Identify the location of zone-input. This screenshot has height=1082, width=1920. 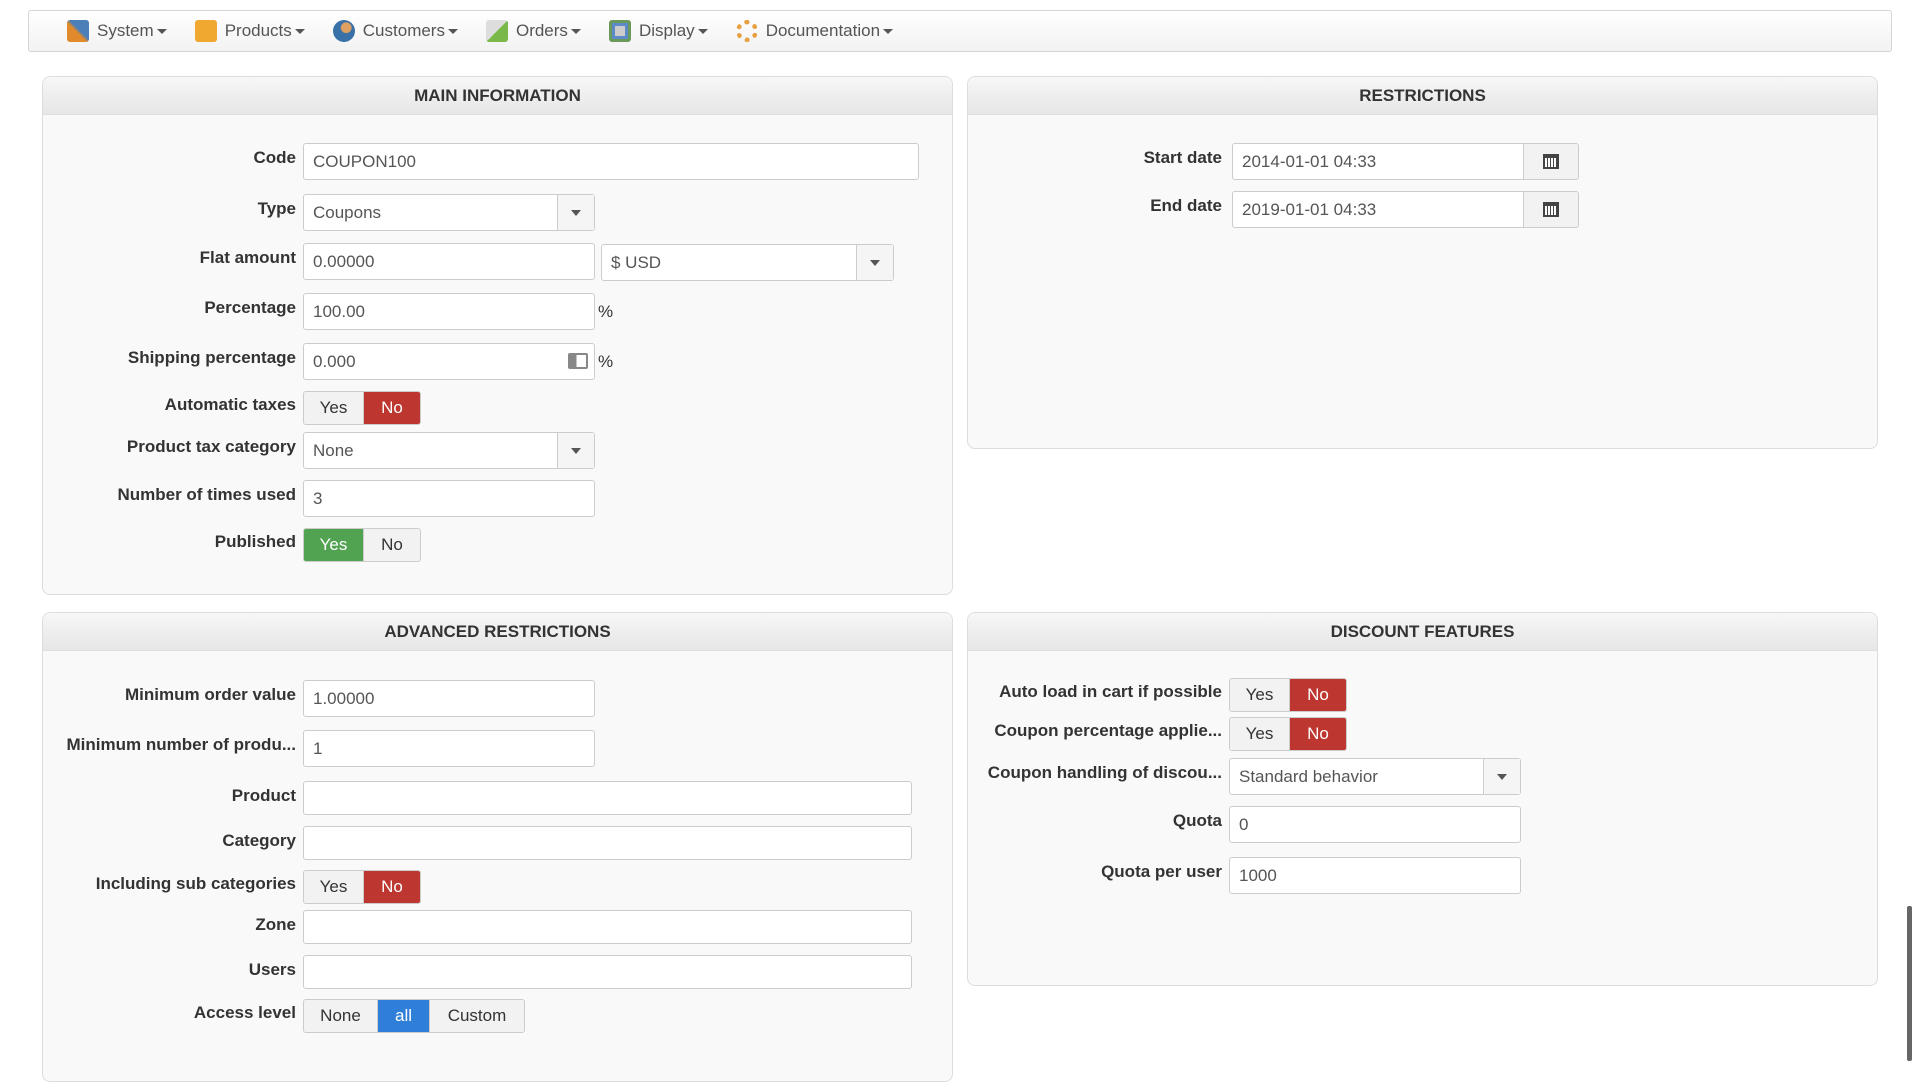
(607, 927).